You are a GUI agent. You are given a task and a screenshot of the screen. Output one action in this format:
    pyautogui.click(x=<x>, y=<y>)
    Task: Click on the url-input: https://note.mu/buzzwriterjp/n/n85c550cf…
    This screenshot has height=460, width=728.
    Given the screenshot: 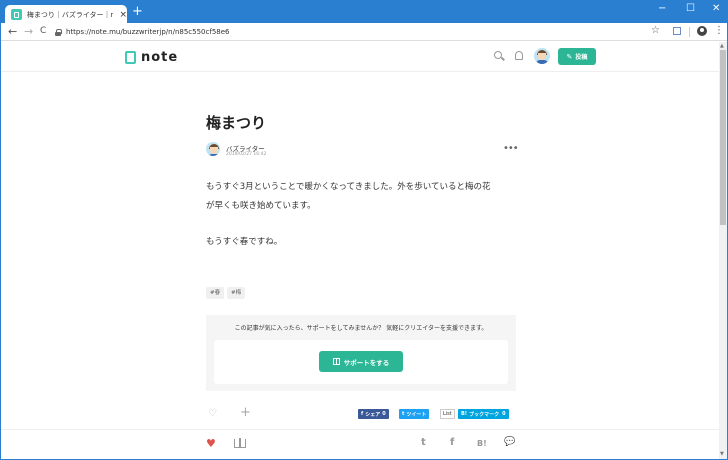 What is the action you would take?
    pyautogui.click(x=360, y=32)
    